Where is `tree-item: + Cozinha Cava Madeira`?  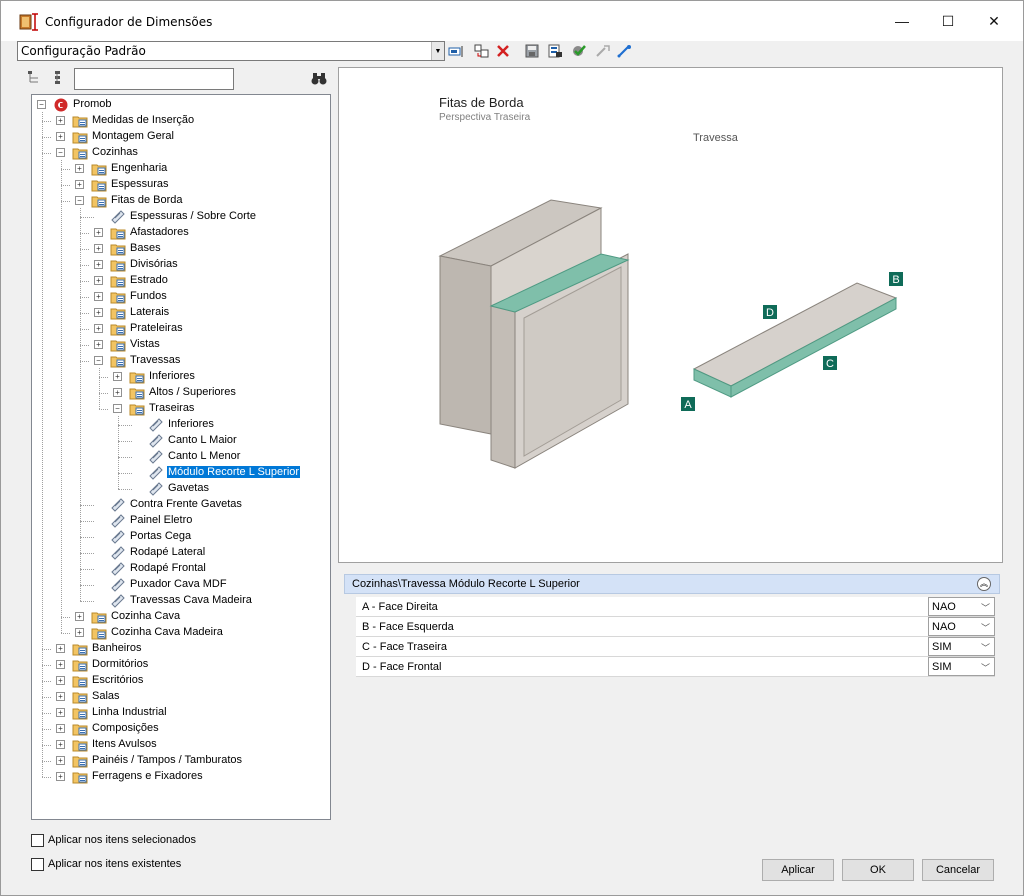 tree-item: + Cozinha Cava Madeira is located at coordinates (181, 633).